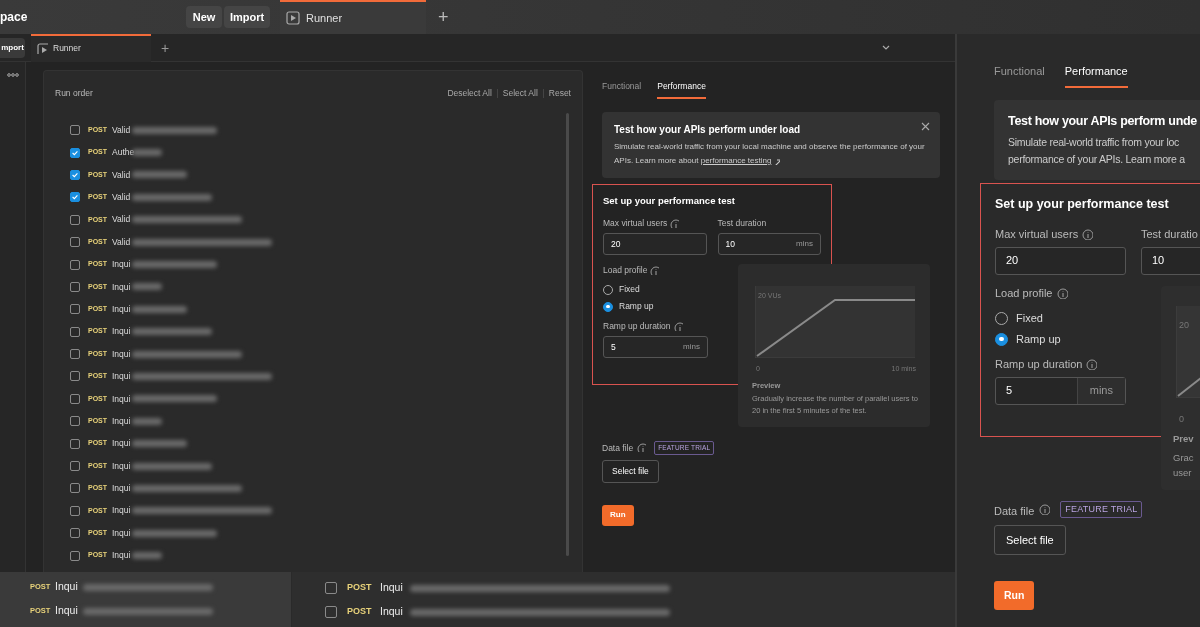 The height and width of the screenshot is (627, 1200). What do you see at coordinates (740, 161) in the screenshot?
I see `performance-testing-link: performance testing` at bounding box center [740, 161].